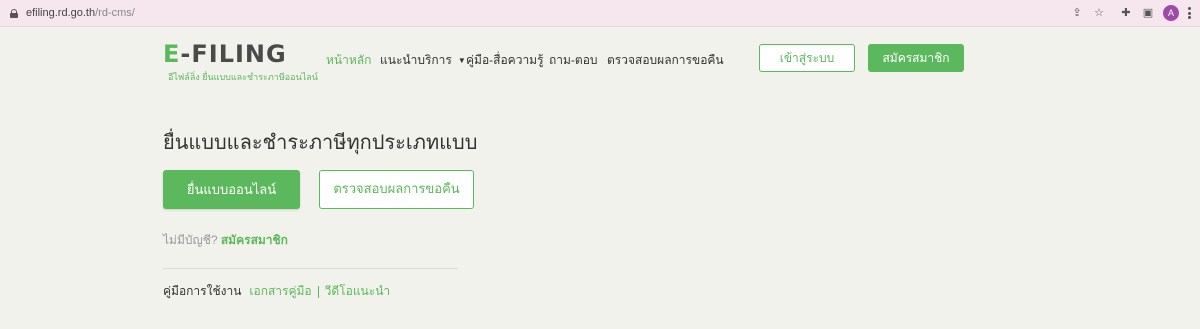 This screenshot has height=329, width=1200. What do you see at coordinates (1171, 13) in the screenshot?
I see `profile-avatar: A` at bounding box center [1171, 13].